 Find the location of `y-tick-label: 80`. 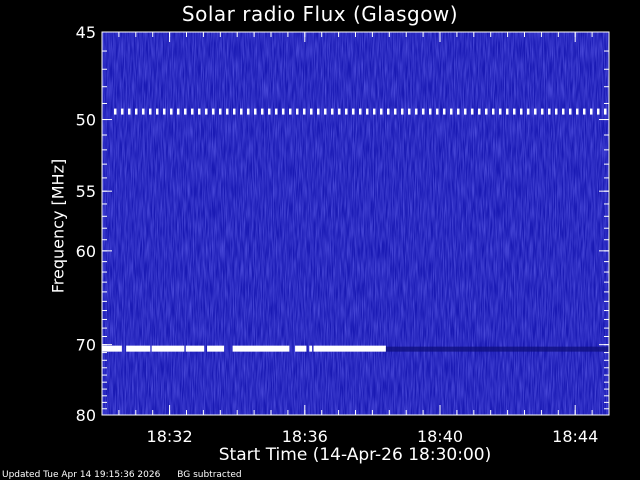

y-tick-label: 80 is located at coordinates (86, 415).